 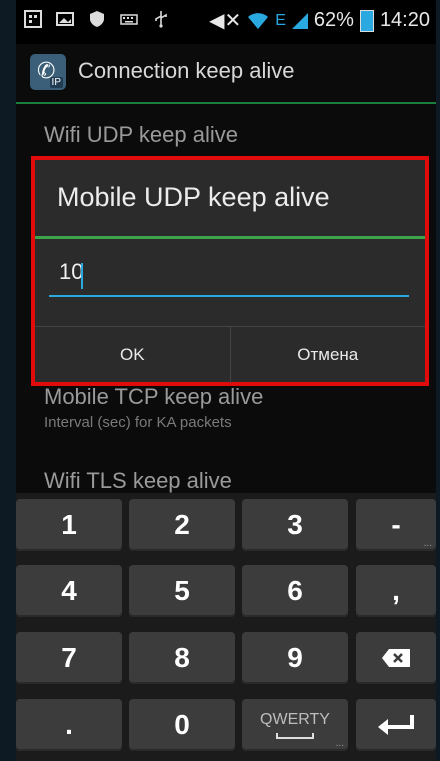 What do you see at coordinates (280, 20) in the screenshot?
I see `network-type: E` at bounding box center [280, 20].